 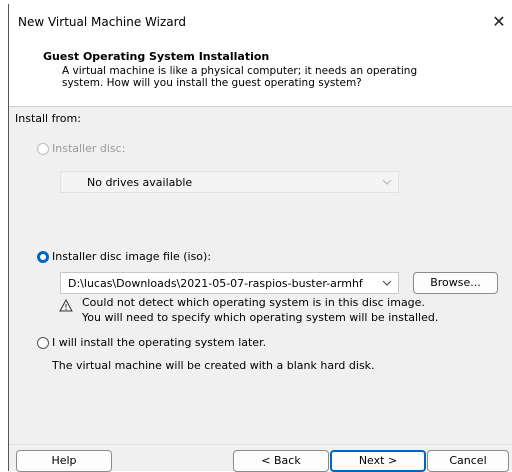 What do you see at coordinates (66, 306) in the screenshot?
I see `warning-icon` at bounding box center [66, 306].